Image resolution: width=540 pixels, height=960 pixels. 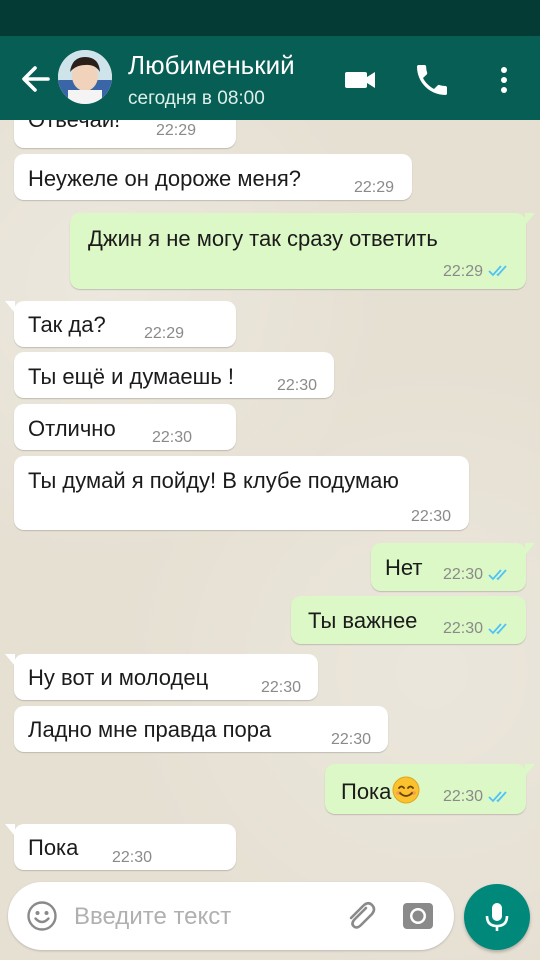 I want to click on microphone-icon, so click(x=497, y=917).